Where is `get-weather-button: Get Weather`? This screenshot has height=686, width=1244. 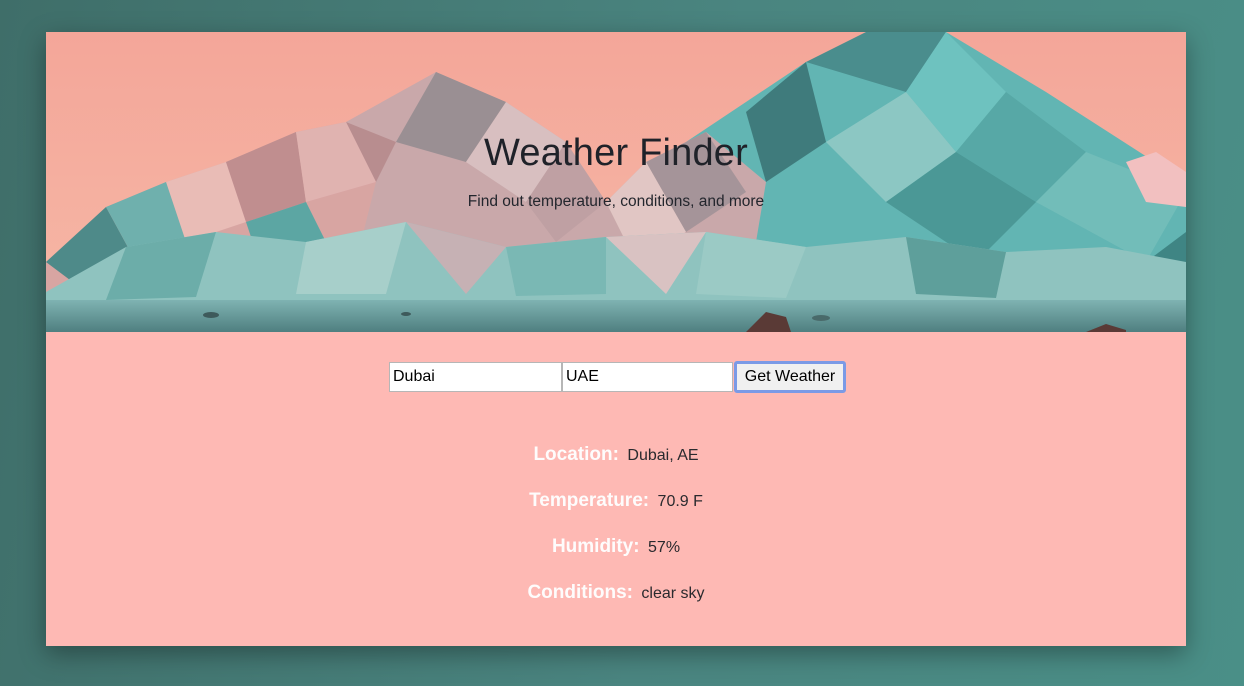
get-weather-button: Get Weather is located at coordinates (790, 377).